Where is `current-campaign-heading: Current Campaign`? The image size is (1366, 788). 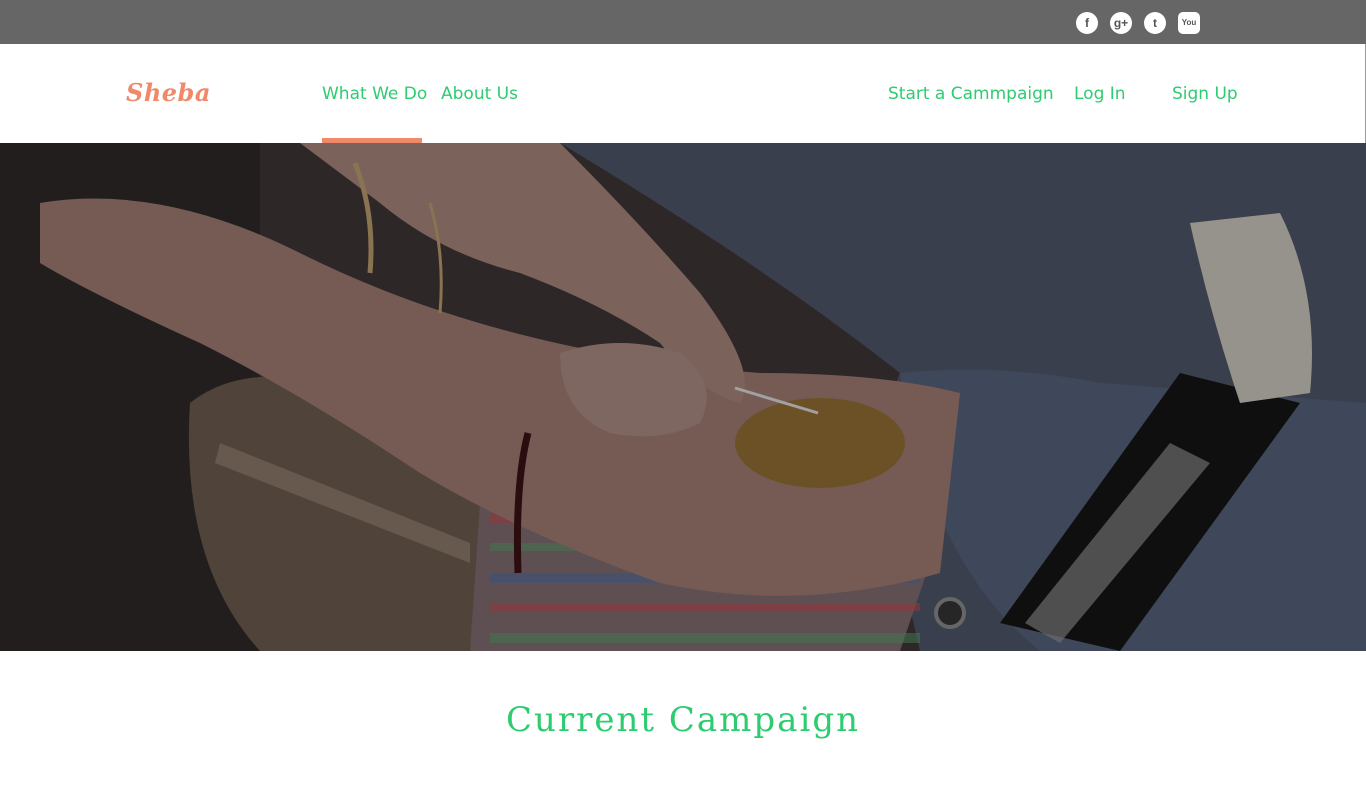
current-campaign-heading: Current Campaign is located at coordinates (682, 720).